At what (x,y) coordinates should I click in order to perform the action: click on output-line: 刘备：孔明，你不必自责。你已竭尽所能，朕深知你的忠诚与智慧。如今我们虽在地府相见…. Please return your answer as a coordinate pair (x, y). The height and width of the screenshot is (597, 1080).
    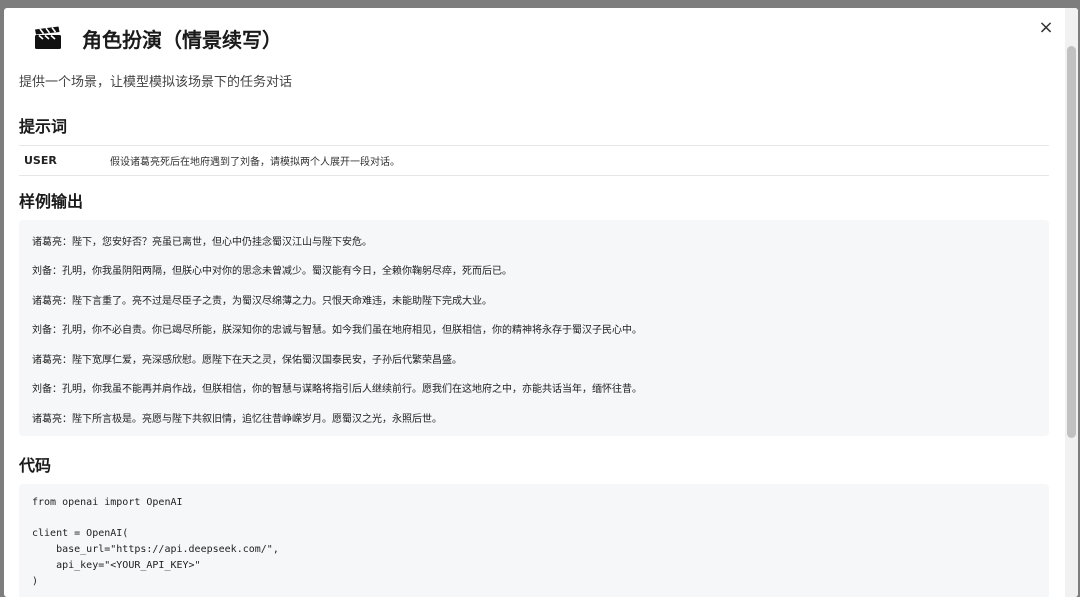
    Looking at the image, I should click on (337, 328).